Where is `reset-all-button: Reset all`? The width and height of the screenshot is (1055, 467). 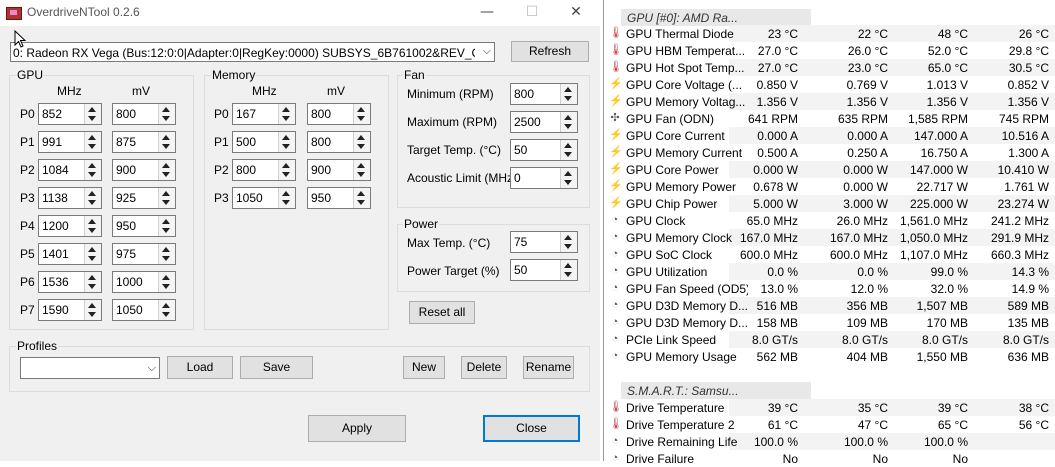
reset-all-button: Reset all is located at coordinates (442, 312).